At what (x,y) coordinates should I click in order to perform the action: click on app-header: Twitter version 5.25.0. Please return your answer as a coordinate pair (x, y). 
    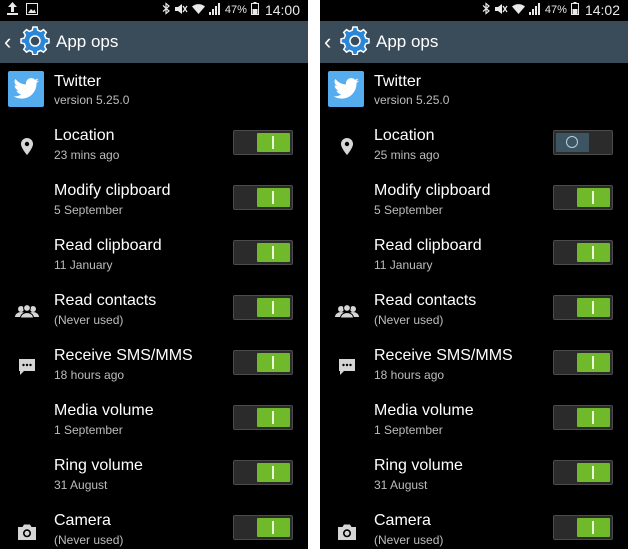
    Looking at the image, I should click on (154, 89).